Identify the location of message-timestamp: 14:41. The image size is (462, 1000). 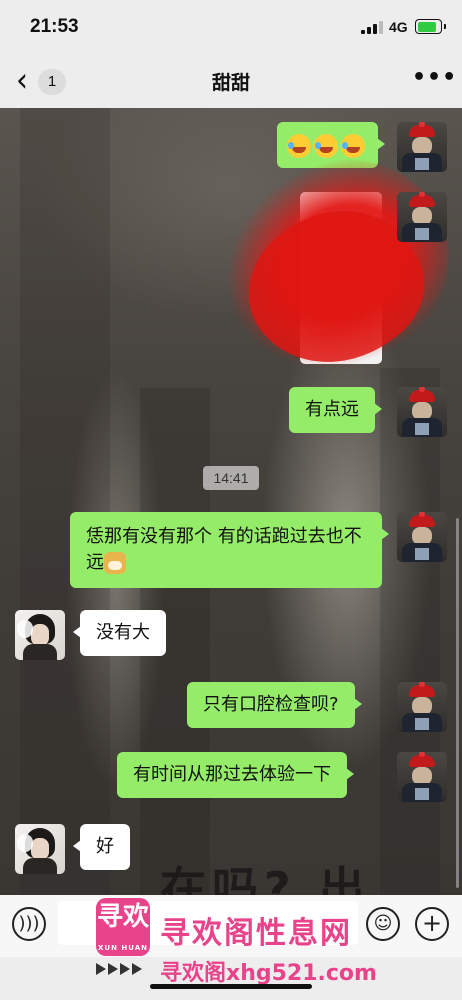
(231, 478).